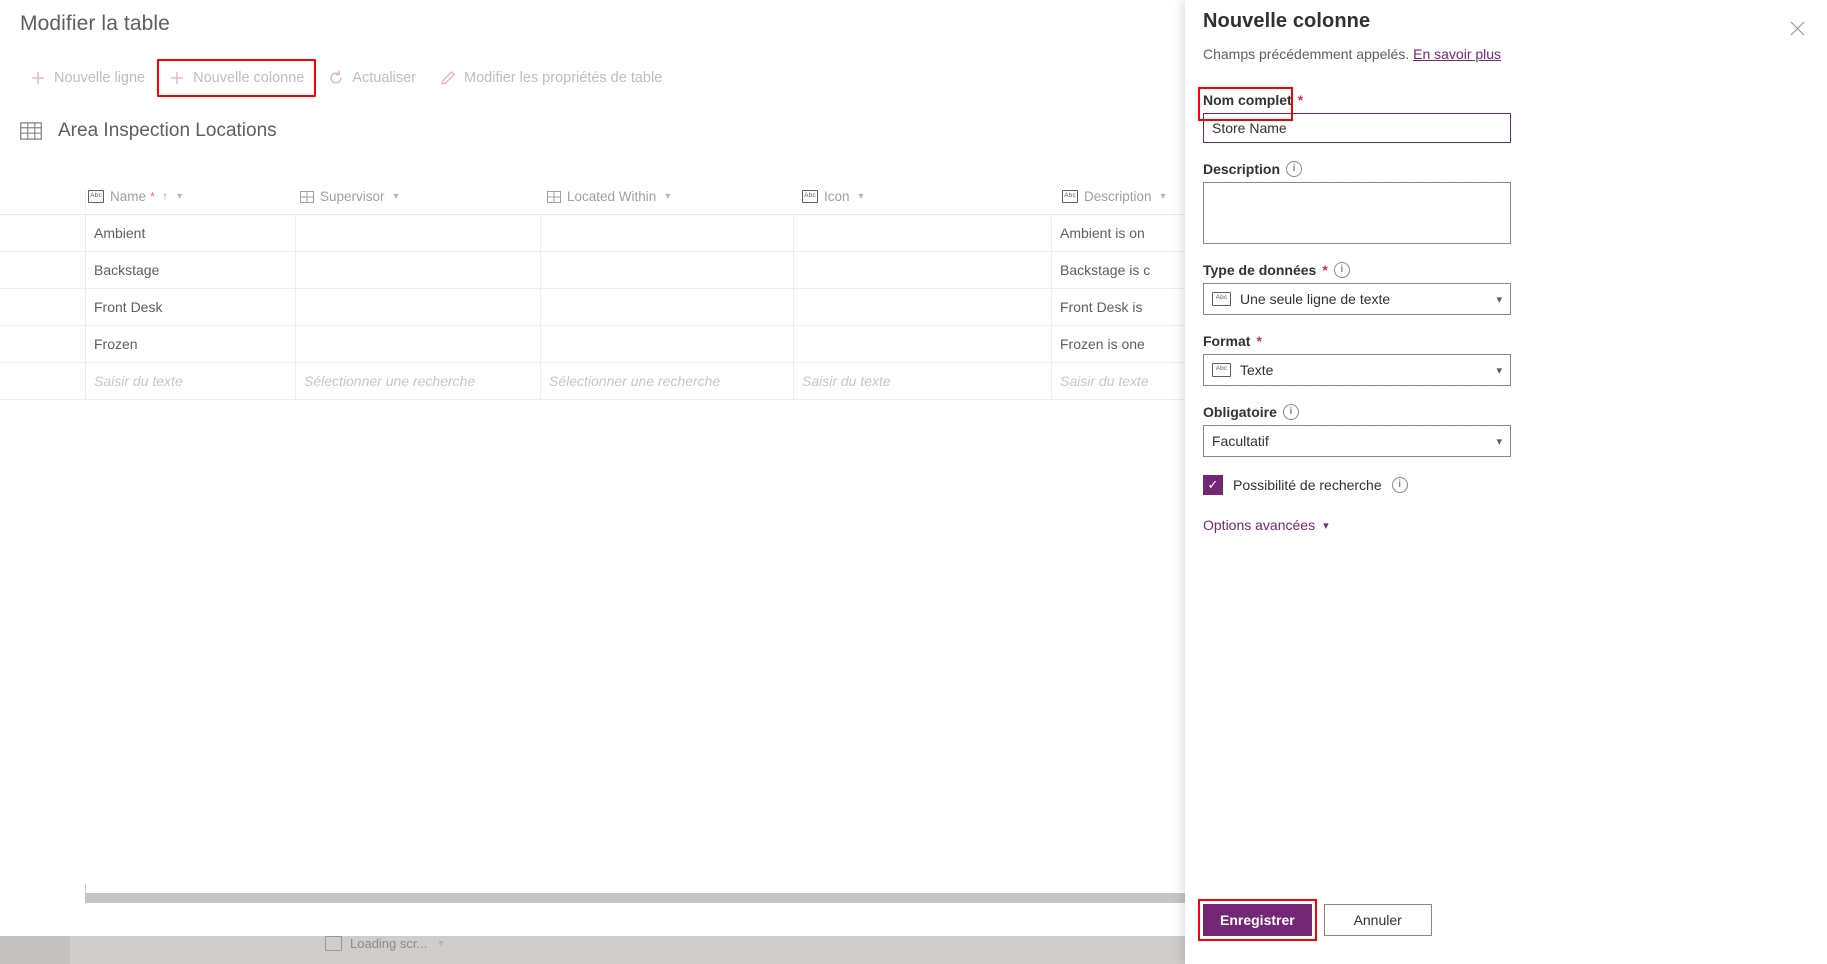 The height and width of the screenshot is (964, 1827). Describe the element at coordinates (191, 270) in the screenshot. I see `cell-name: Backstage` at that location.